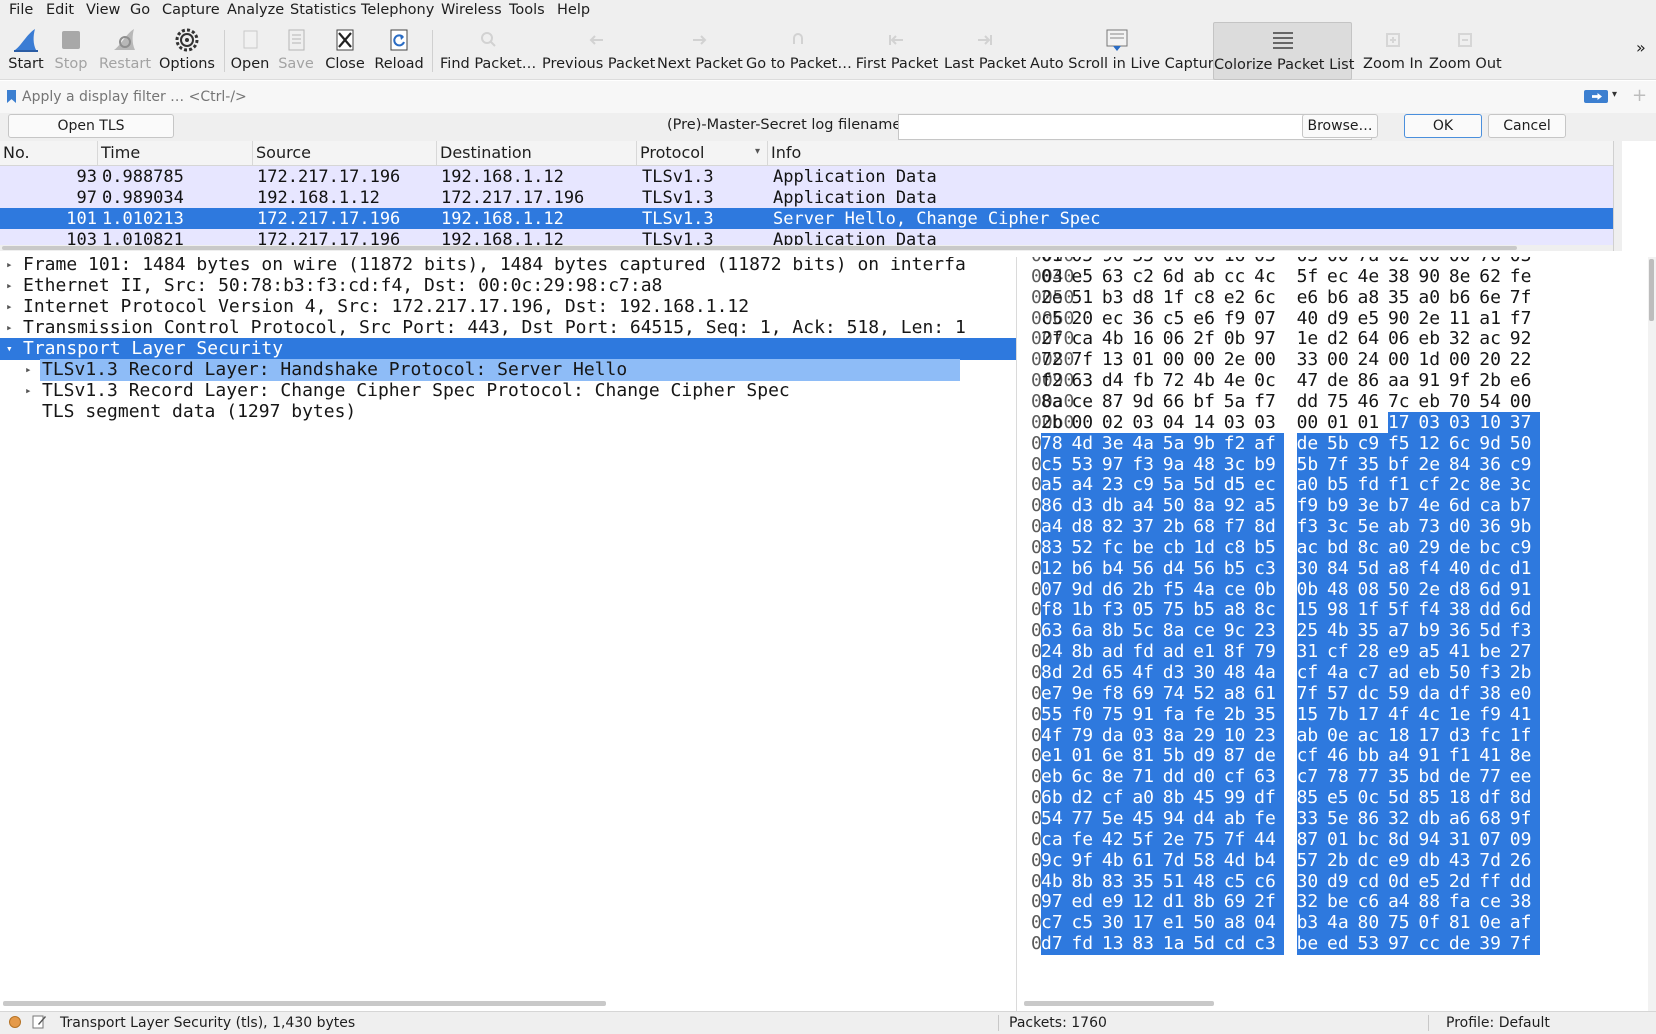  Describe the element at coordinates (1373, 818) in the screenshot. I see `hex-byte: 86` at that location.